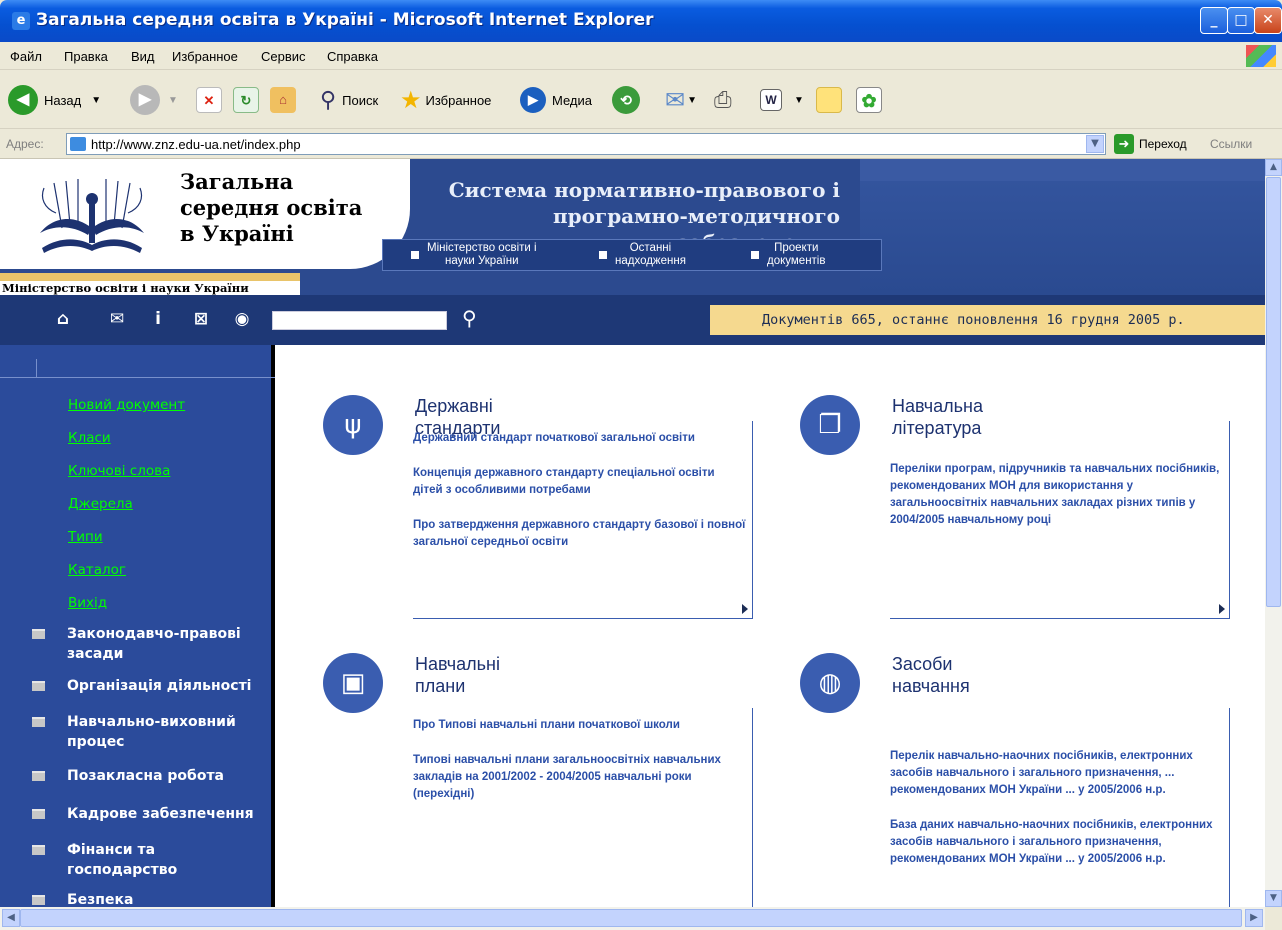  I want to click on vertical-scrollbar: ▲ ▼, so click(1273, 533).